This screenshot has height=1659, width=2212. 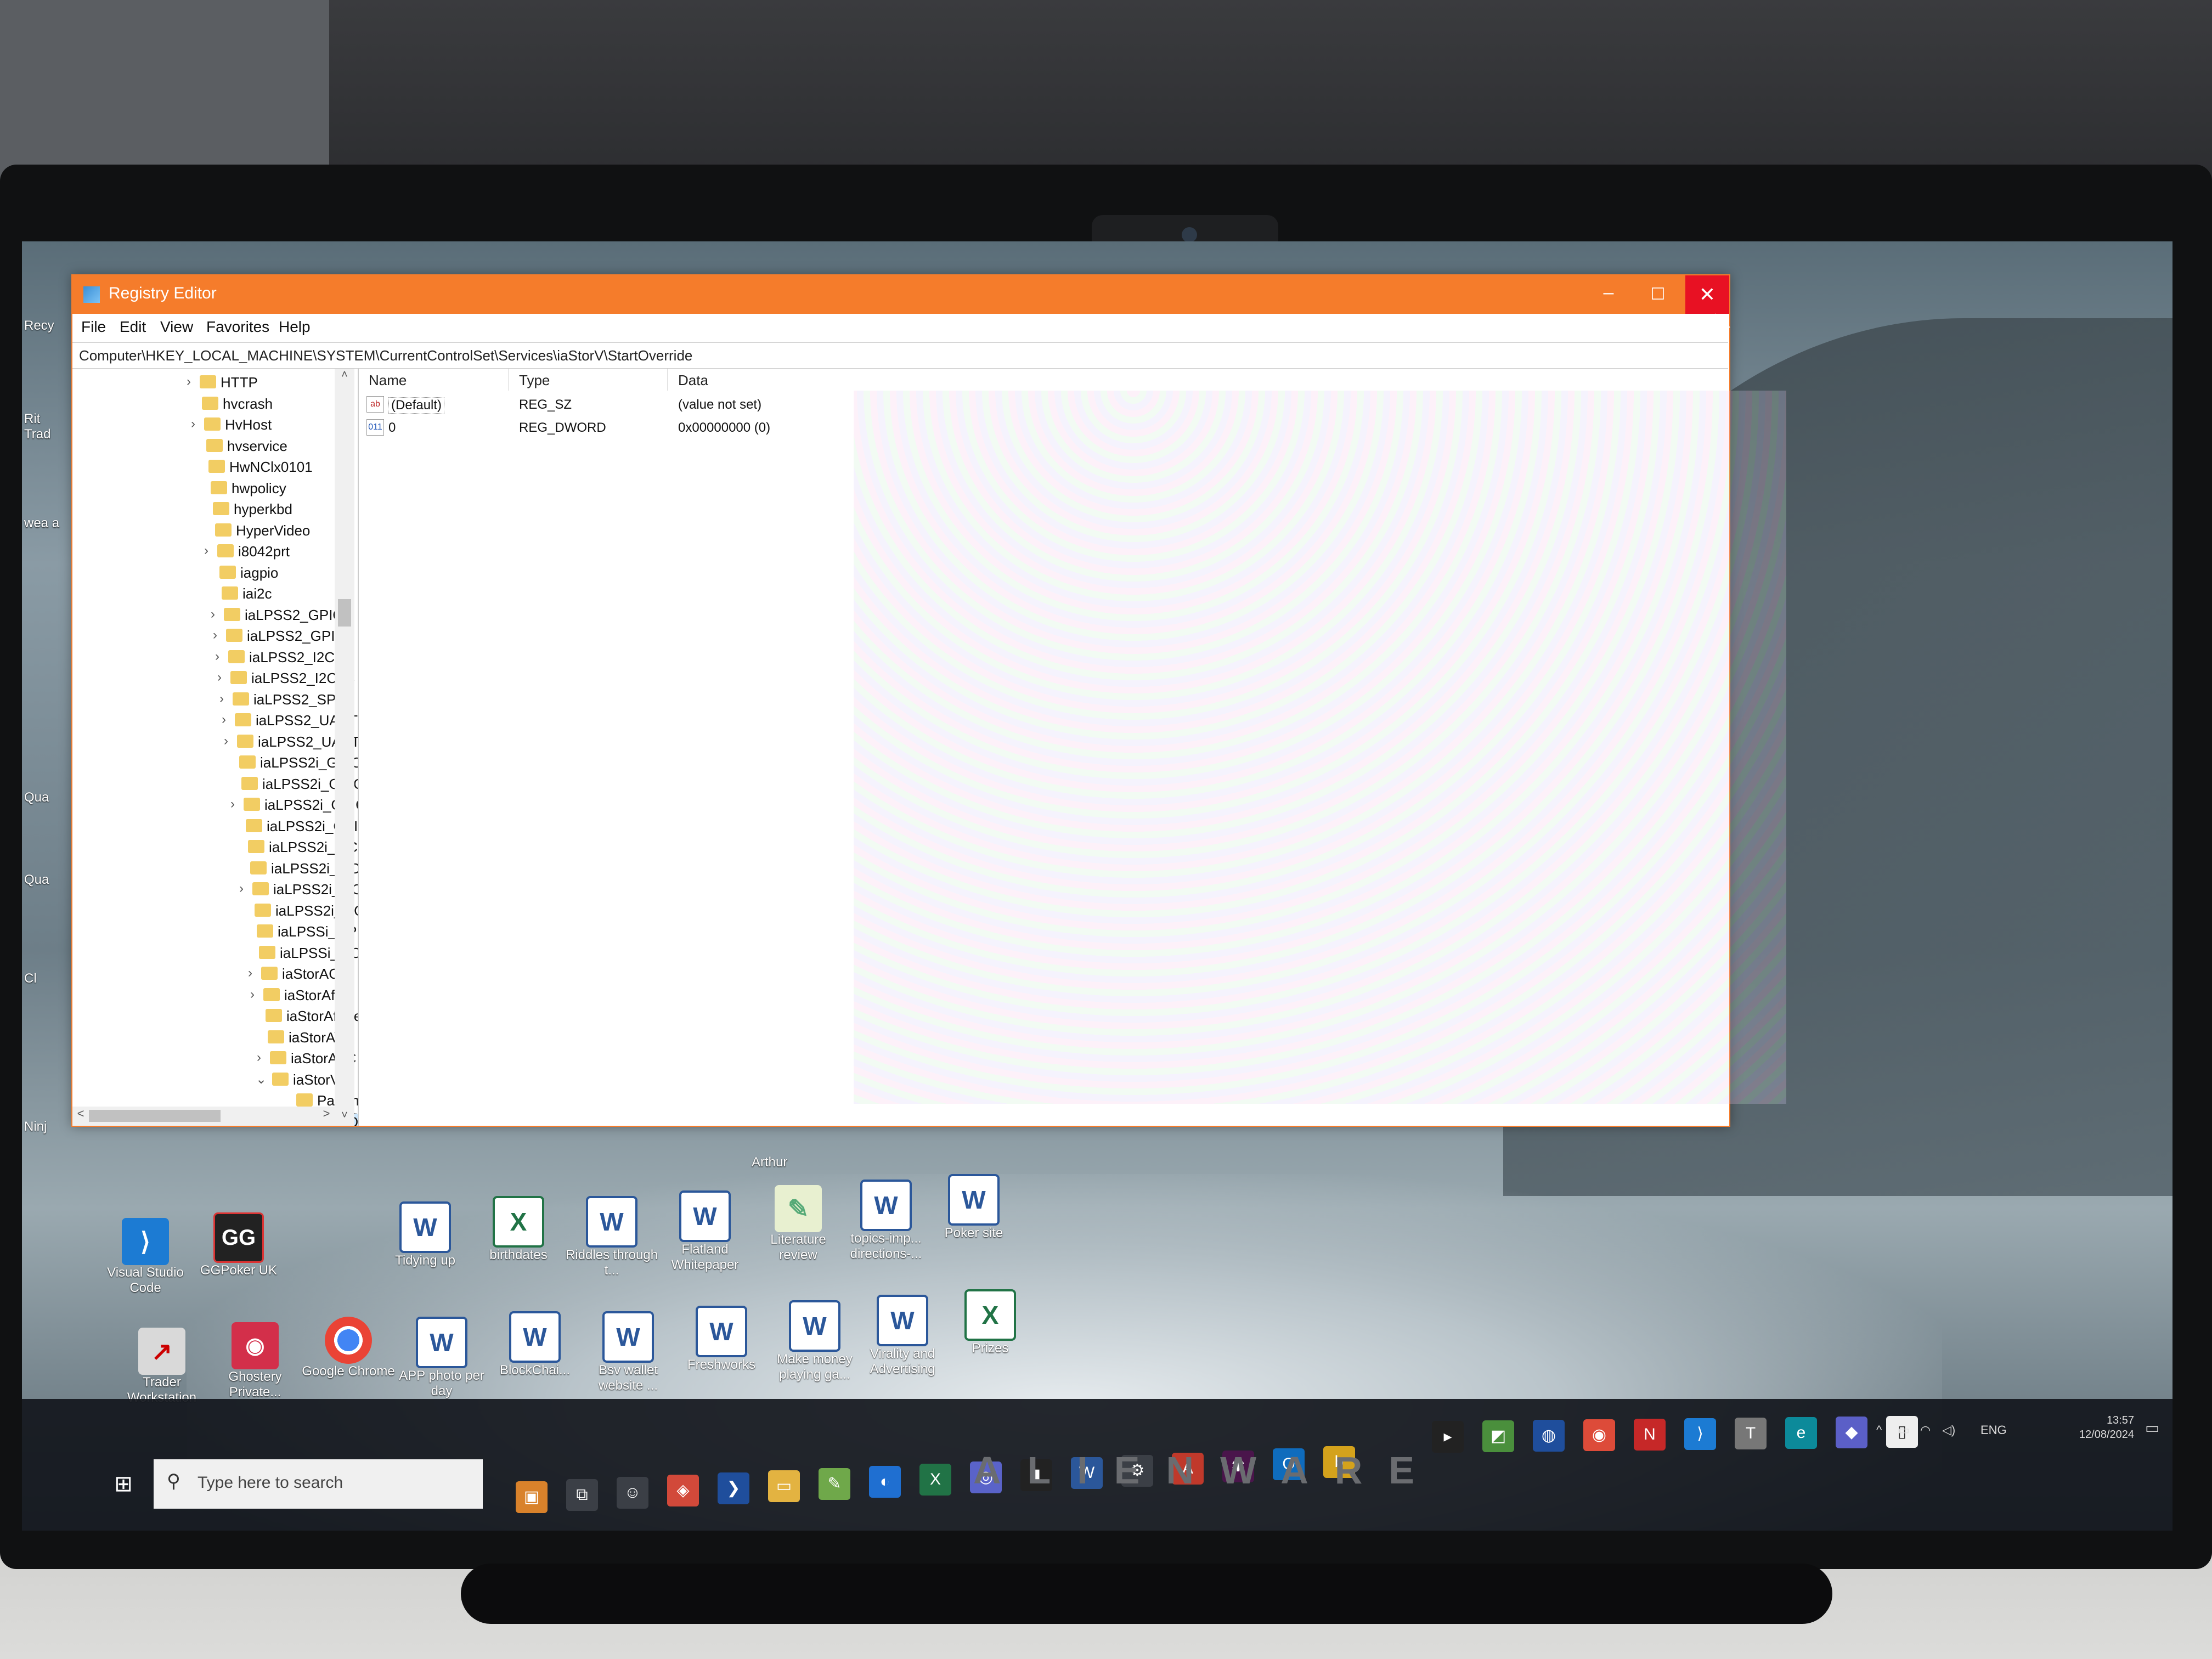 I want to click on menu-help: Help, so click(x=295, y=327).